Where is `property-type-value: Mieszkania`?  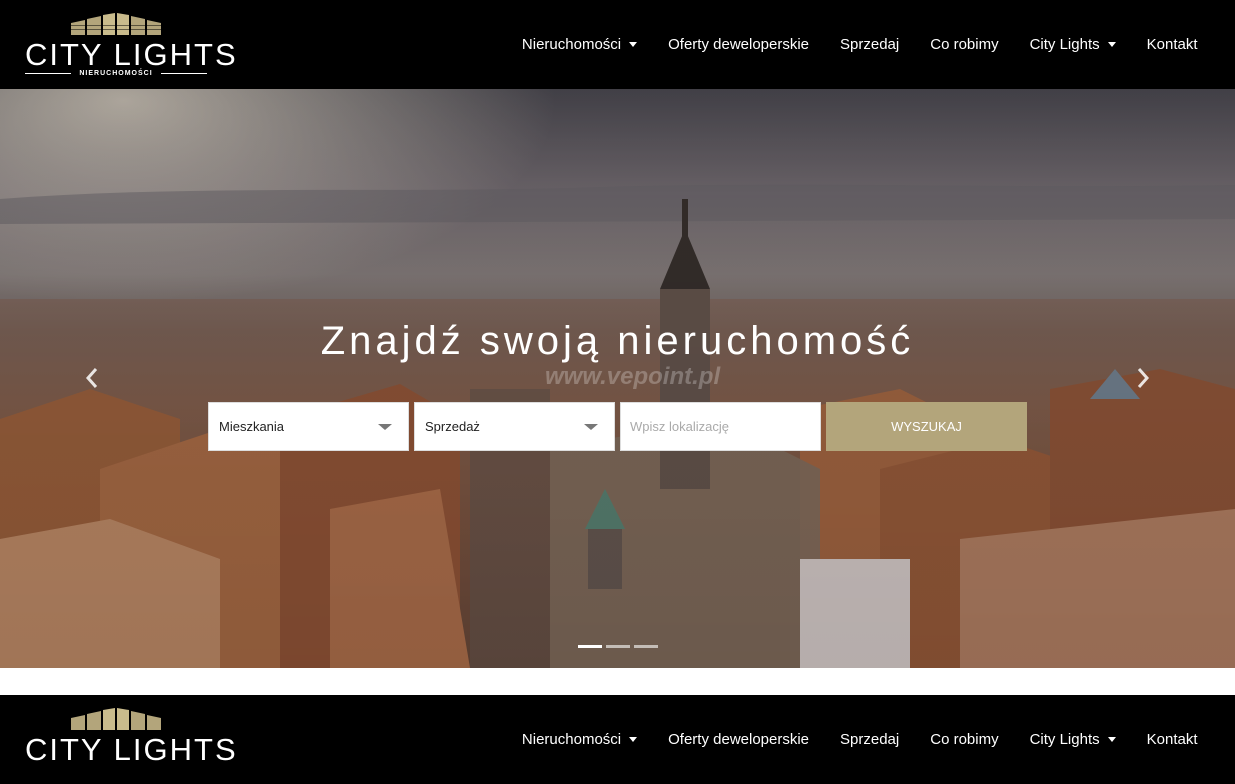
property-type-value: Mieszkania is located at coordinates (252, 426).